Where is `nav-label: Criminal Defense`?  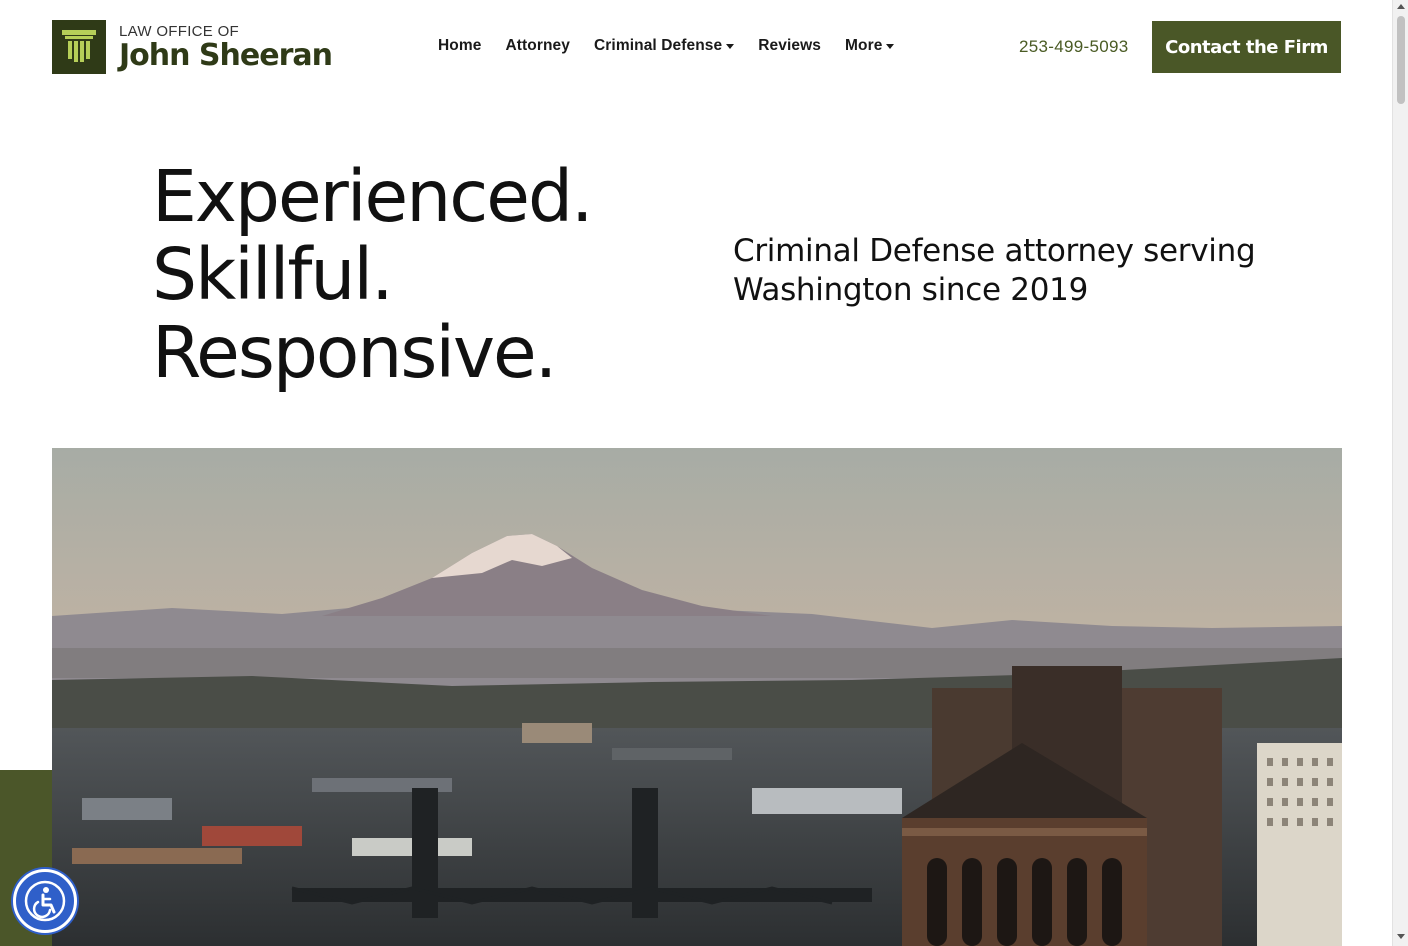 nav-label: Criminal Defense is located at coordinates (658, 45).